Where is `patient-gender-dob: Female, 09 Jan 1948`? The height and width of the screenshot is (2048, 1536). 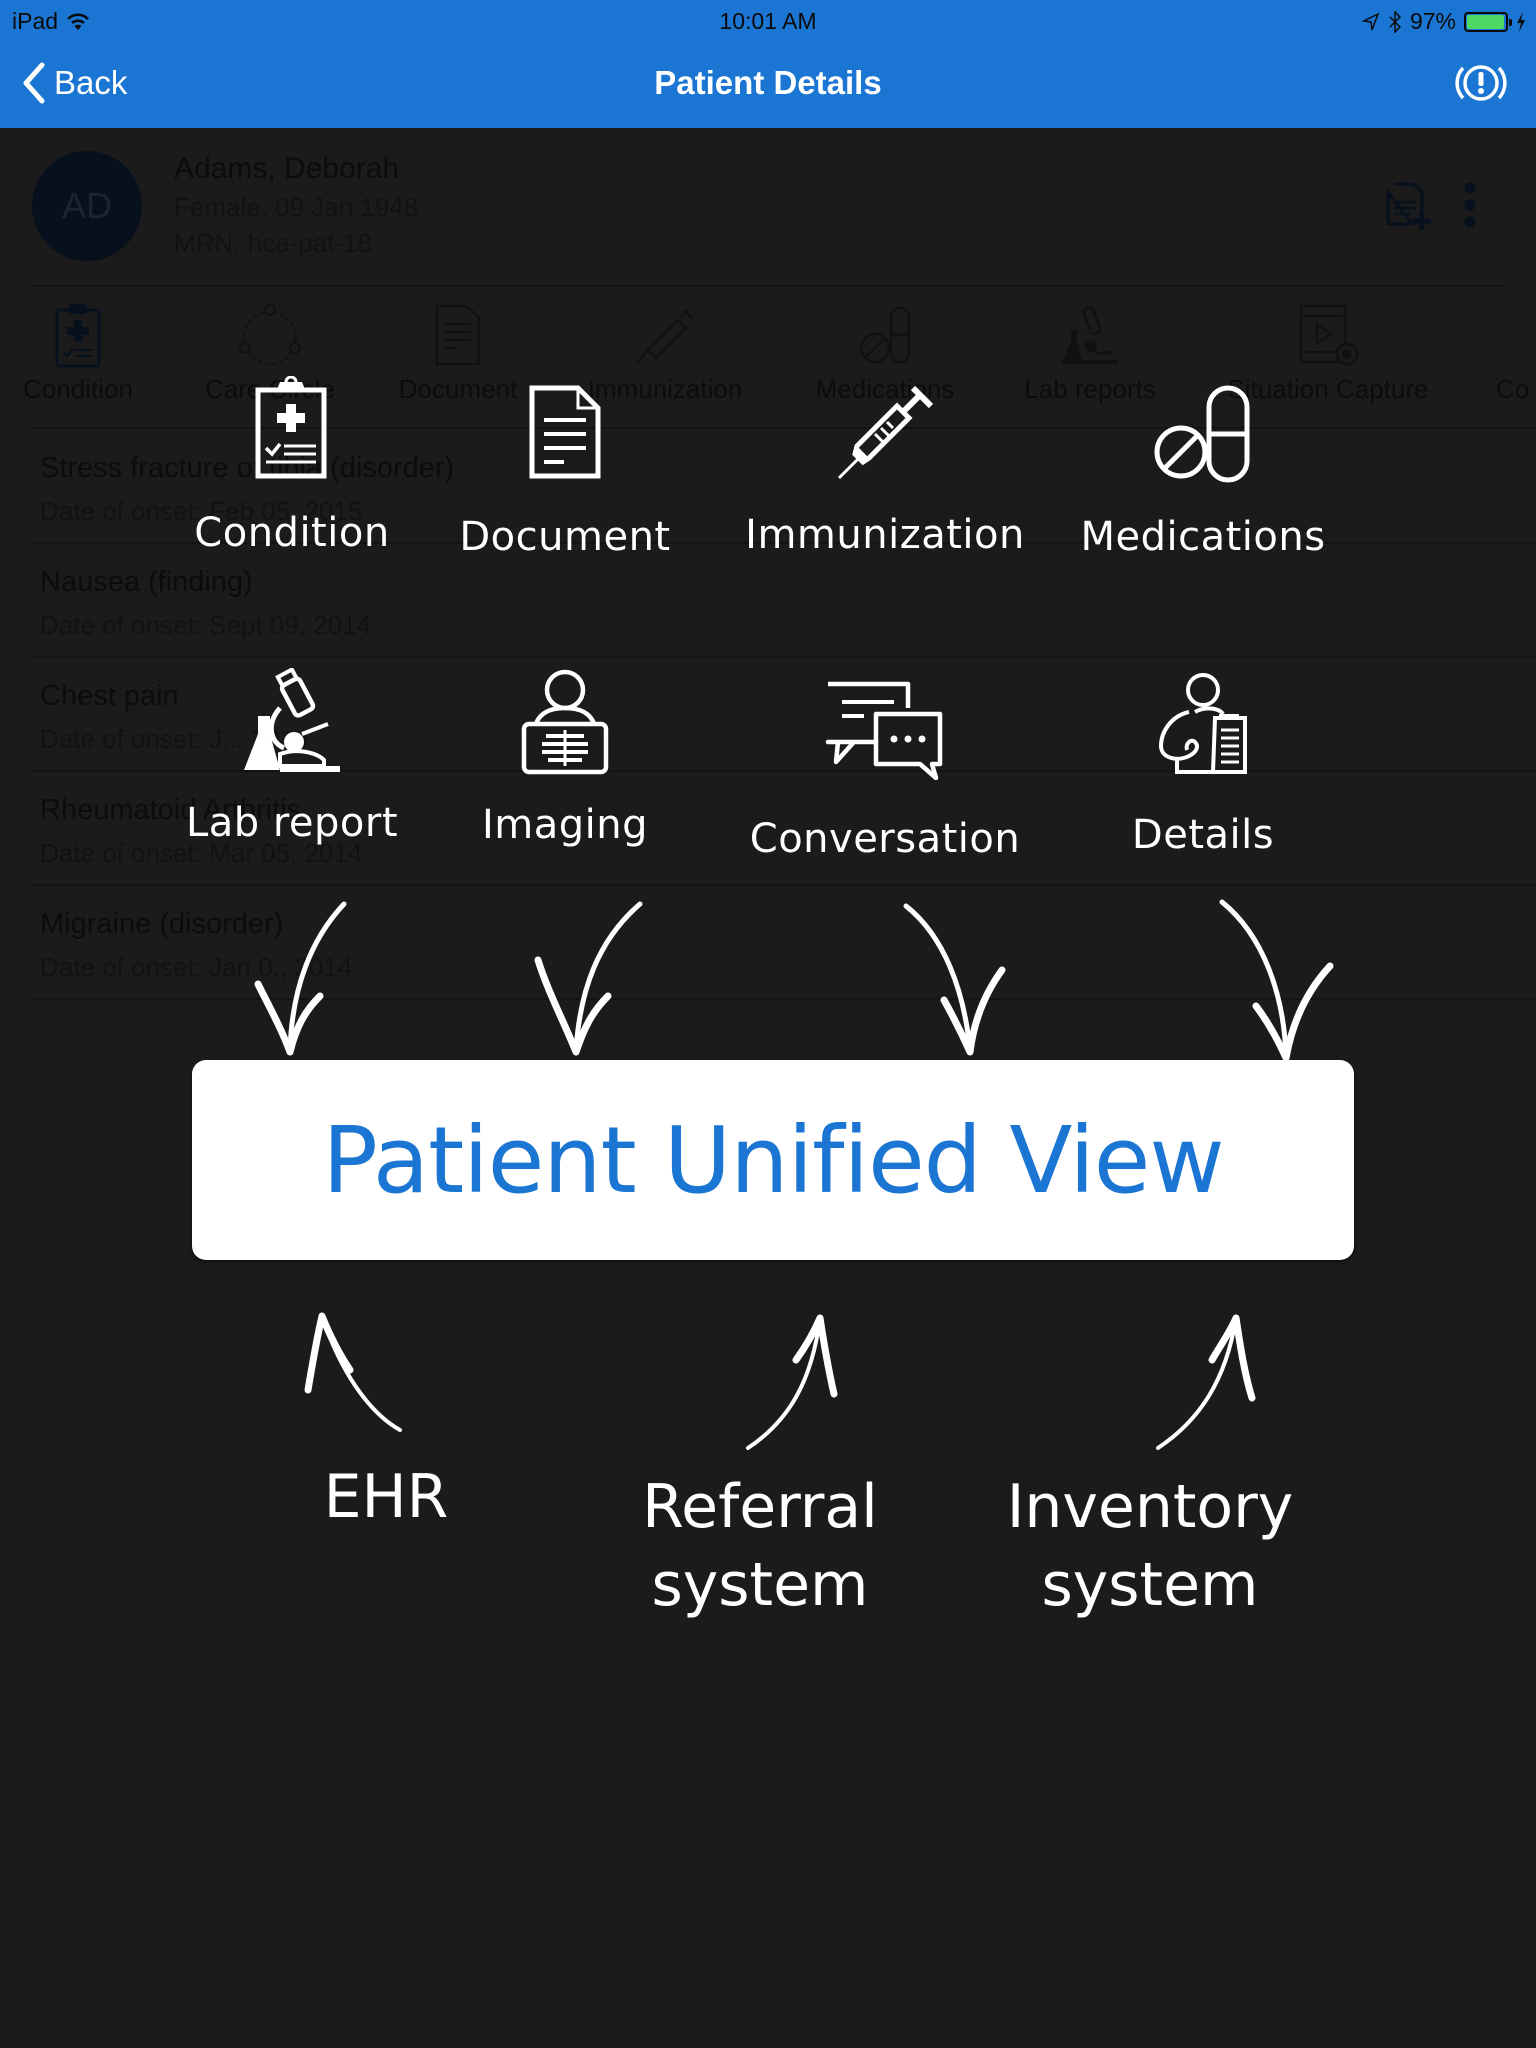
patient-gender-dob: Female, 09 Jan 1948 is located at coordinates (296, 207).